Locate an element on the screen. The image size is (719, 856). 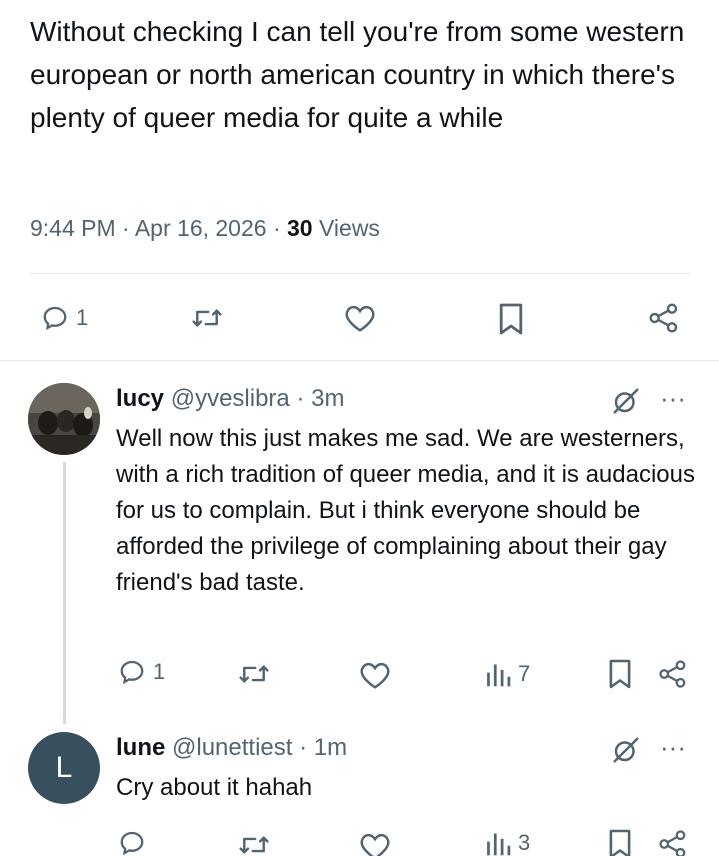
reply-button is located at coordinates (132, 842).